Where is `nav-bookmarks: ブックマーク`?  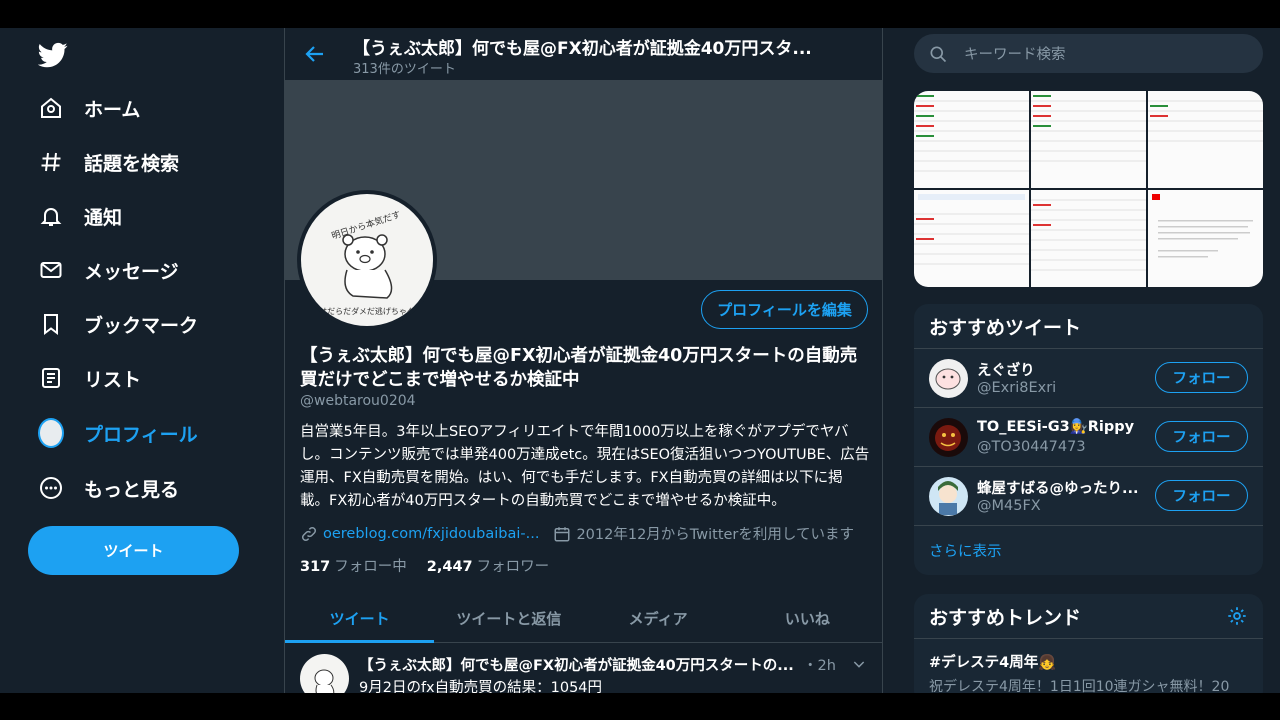 nav-bookmarks: ブックマーク is located at coordinates (118, 324).